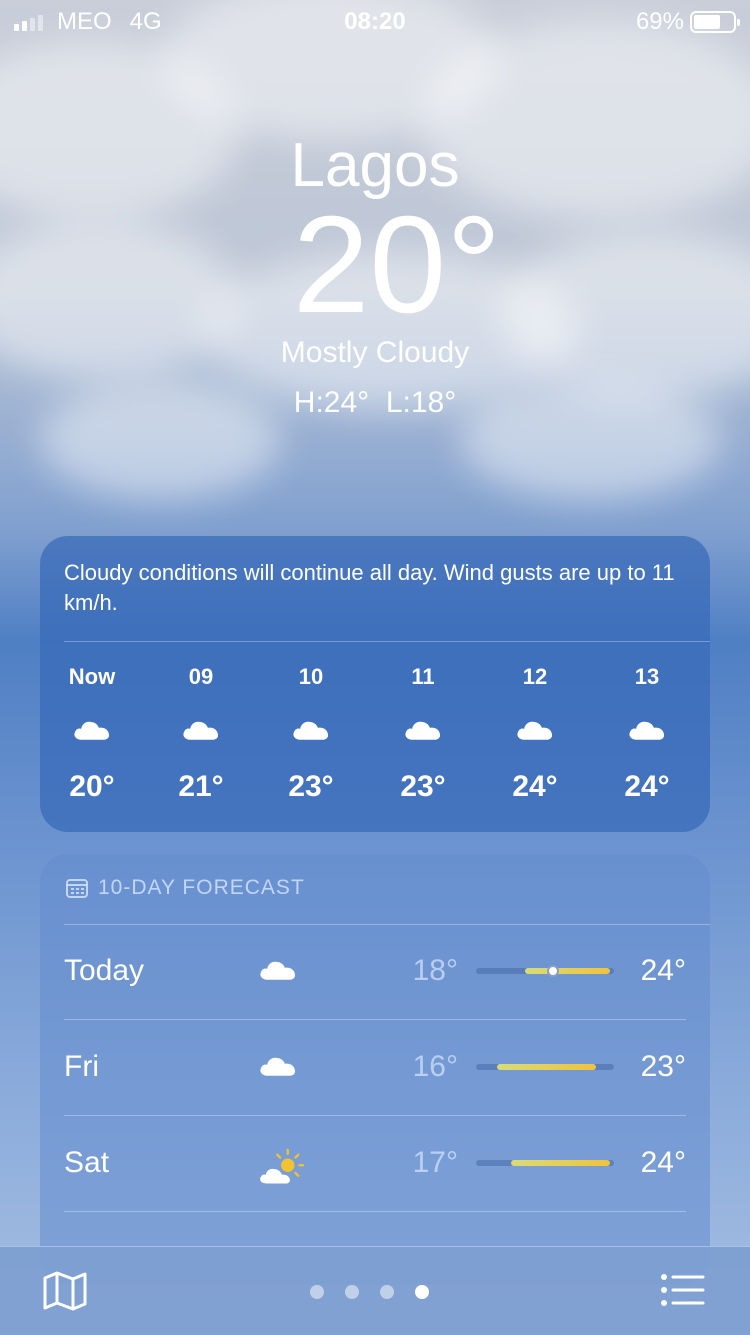 The image size is (750, 1335). I want to click on high-temp: 23°, so click(663, 1066).